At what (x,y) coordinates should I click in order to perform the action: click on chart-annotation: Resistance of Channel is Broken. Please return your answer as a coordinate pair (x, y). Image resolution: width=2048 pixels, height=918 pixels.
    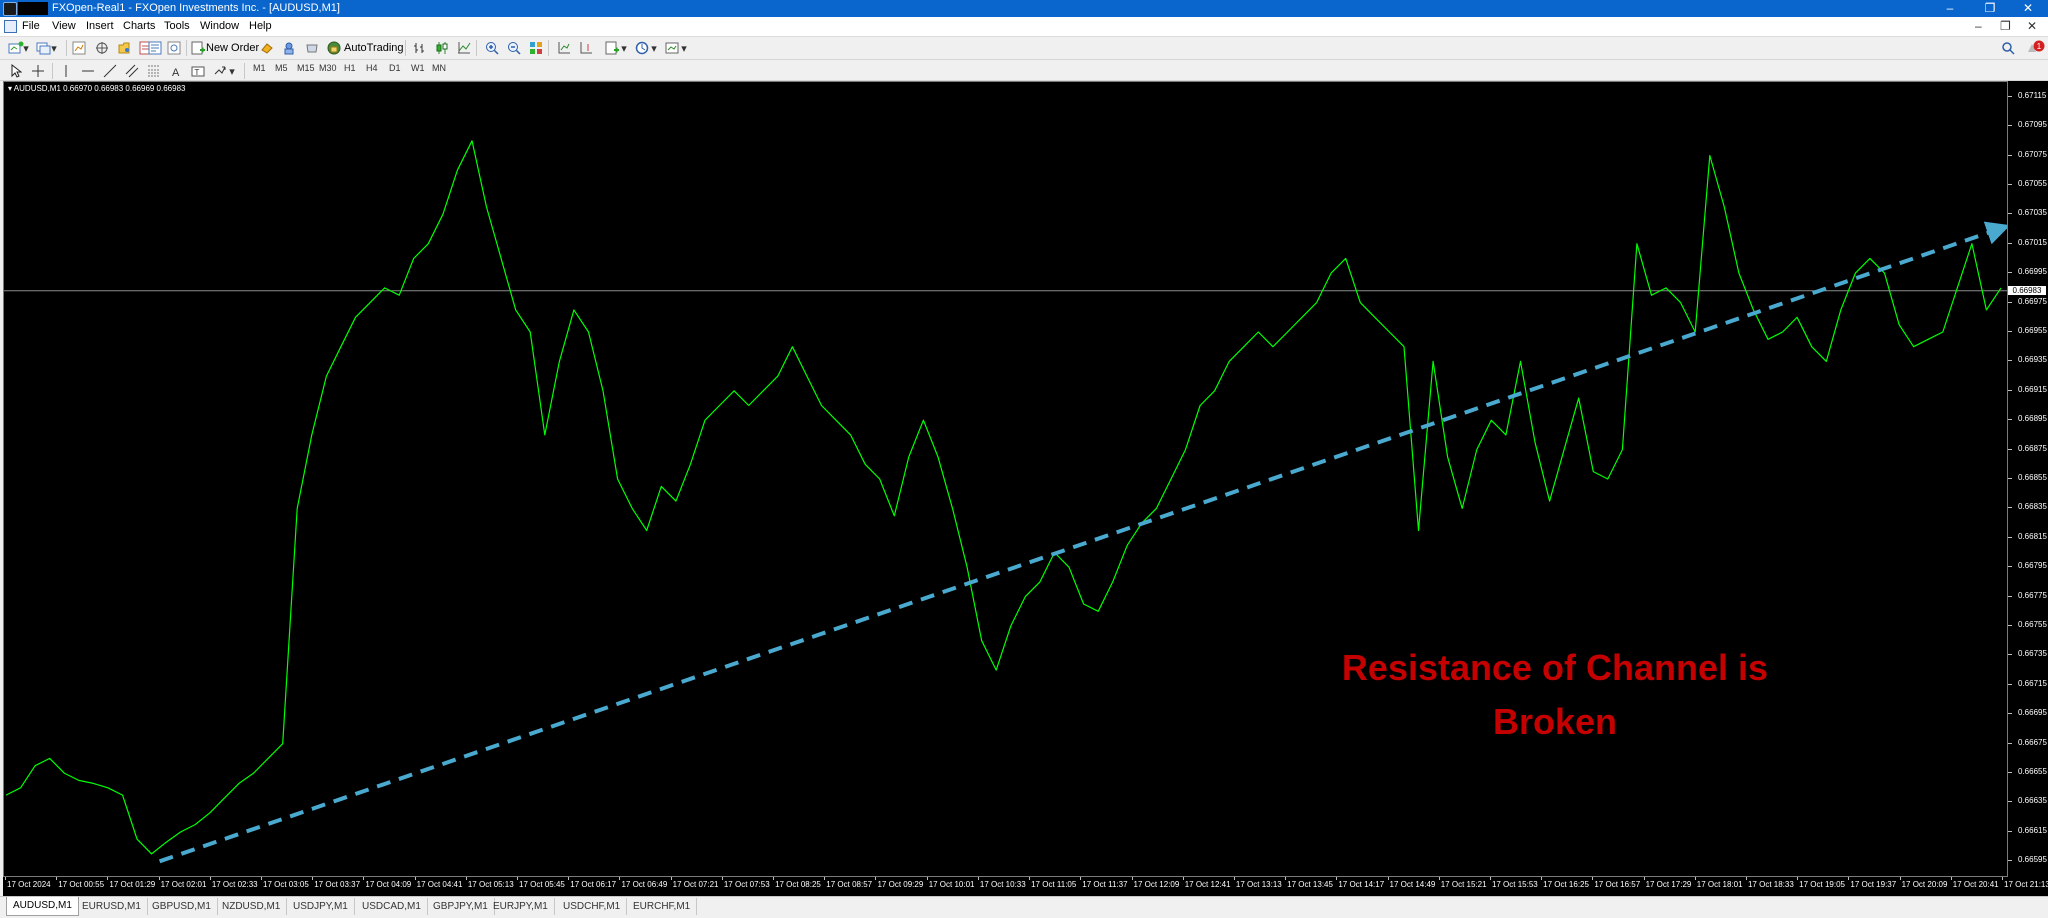
    Looking at the image, I should click on (1555, 695).